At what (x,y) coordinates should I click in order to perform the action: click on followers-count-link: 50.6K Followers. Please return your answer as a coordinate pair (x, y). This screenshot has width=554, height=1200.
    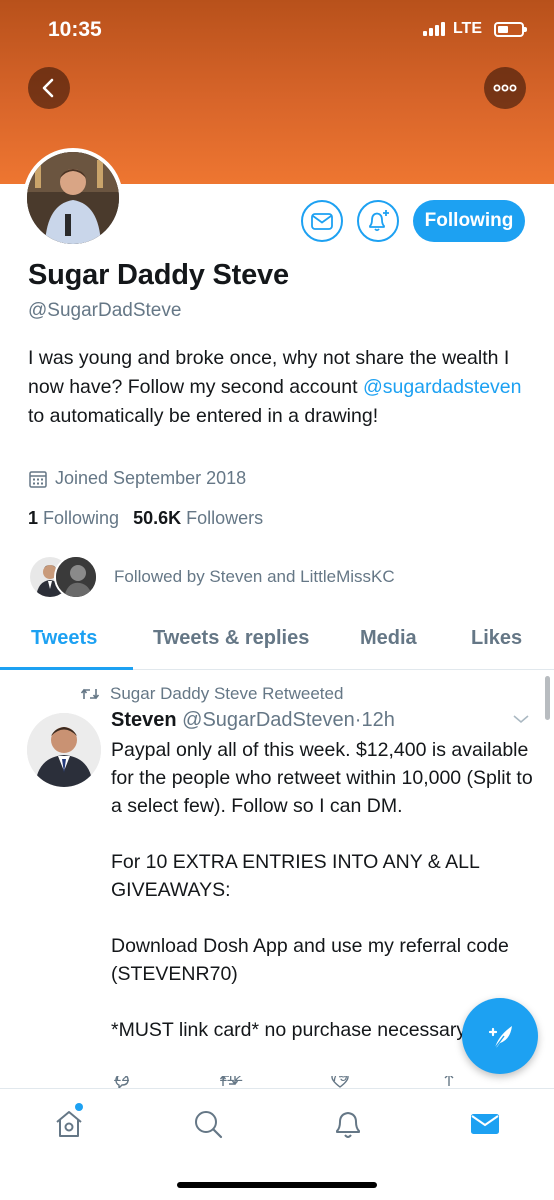
    Looking at the image, I should click on (198, 518).